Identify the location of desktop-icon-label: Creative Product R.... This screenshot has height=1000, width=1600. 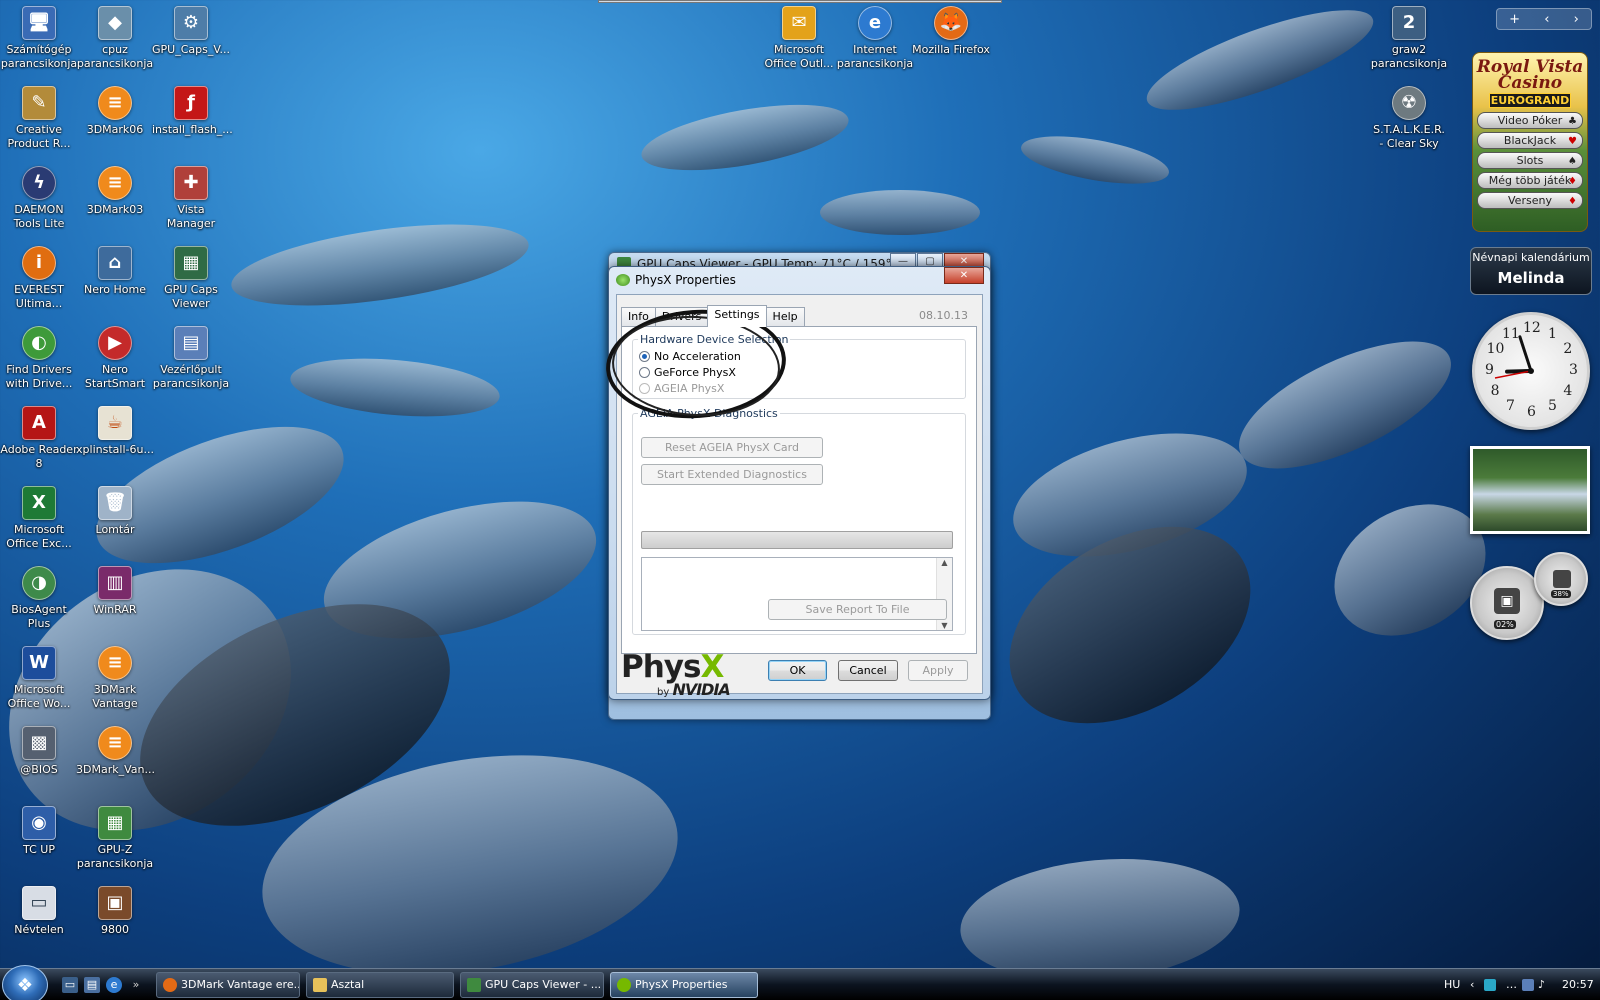
(39, 136).